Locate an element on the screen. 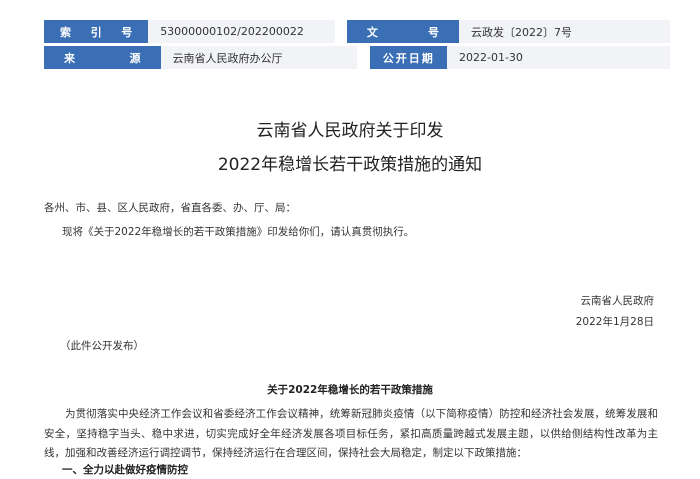 This screenshot has width=700, height=479. section-1-heading: 一、全力以赴做好疫情防控 is located at coordinates (125, 470).